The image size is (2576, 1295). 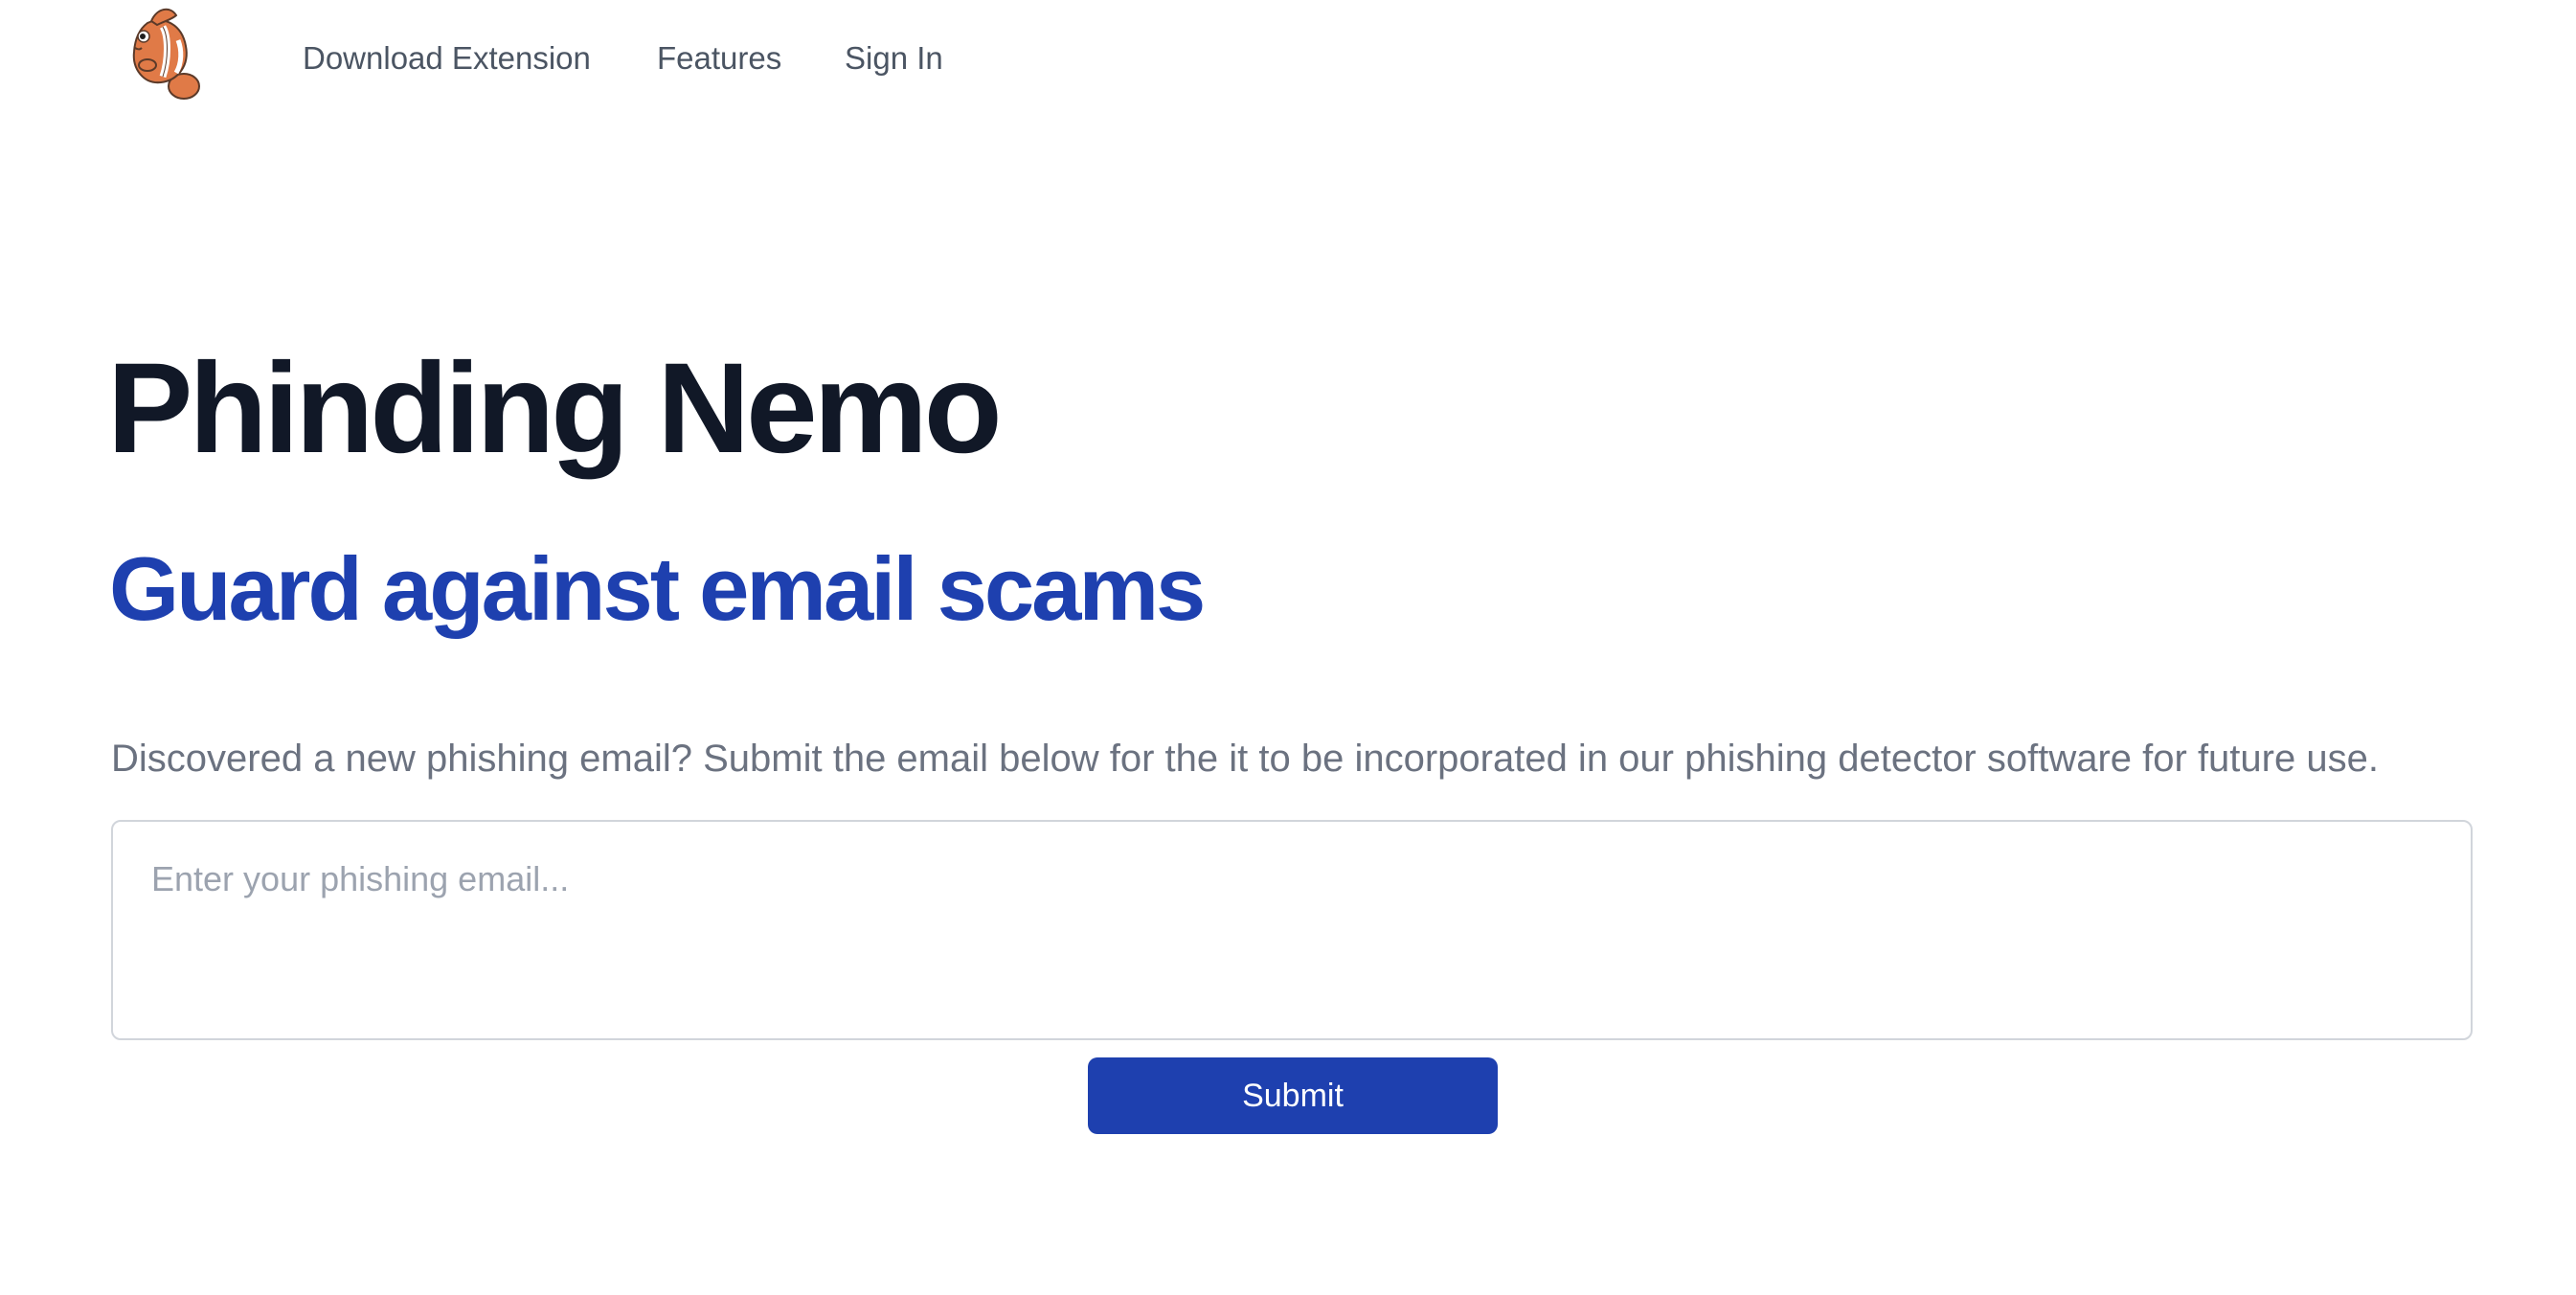 I want to click on nav-link-download-extension: Download Extension, so click(x=447, y=58).